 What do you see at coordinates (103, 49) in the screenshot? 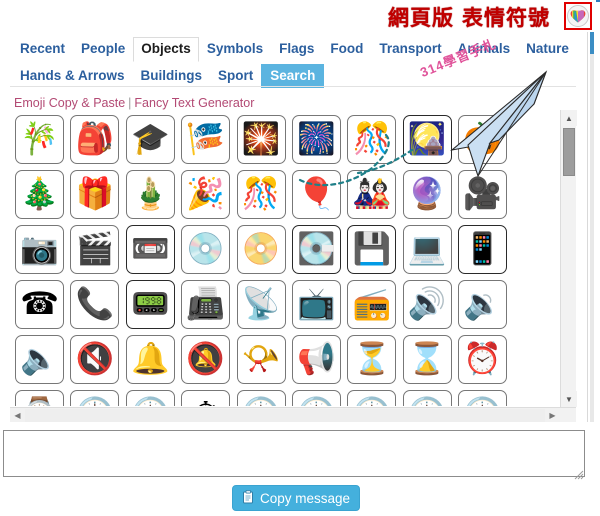
I see `tab-people: People` at bounding box center [103, 49].